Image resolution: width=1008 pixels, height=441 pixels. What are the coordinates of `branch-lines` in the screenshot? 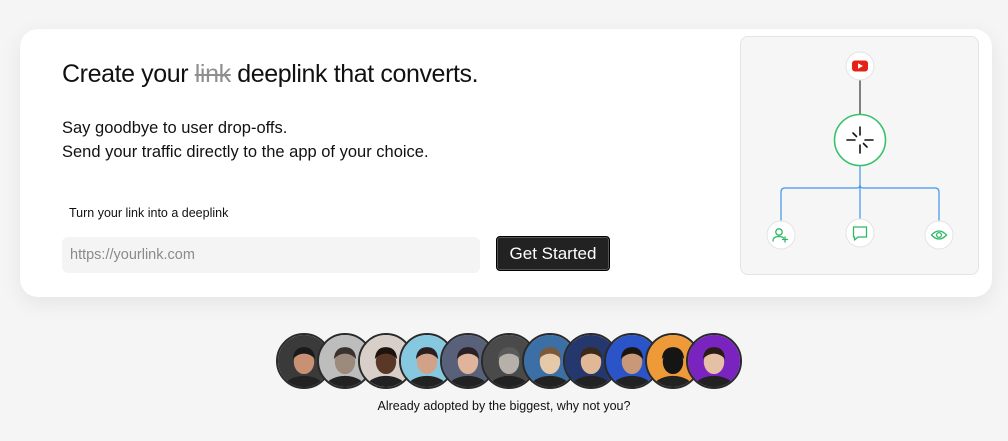 It's located at (860, 193).